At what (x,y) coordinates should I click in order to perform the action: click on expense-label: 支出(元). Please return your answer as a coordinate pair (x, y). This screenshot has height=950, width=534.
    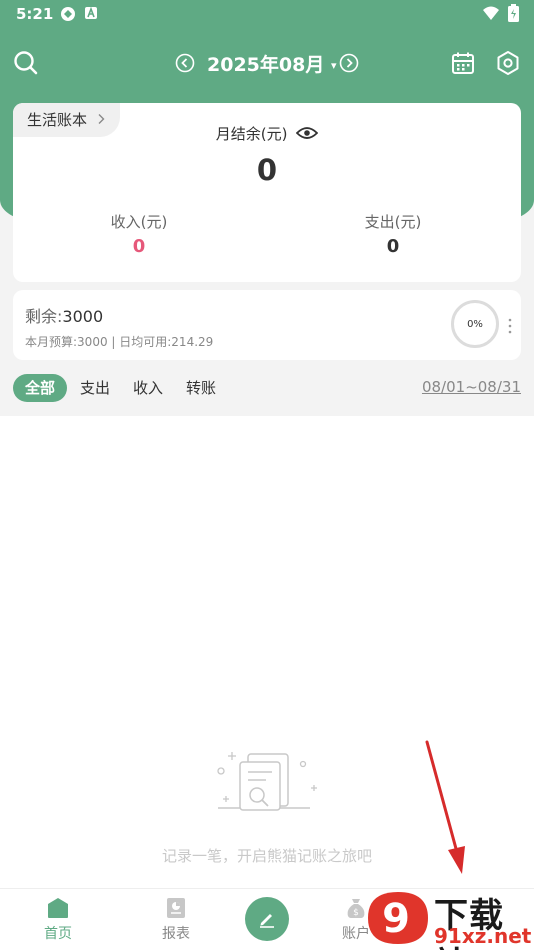
    Looking at the image, I should click on (393, 222).